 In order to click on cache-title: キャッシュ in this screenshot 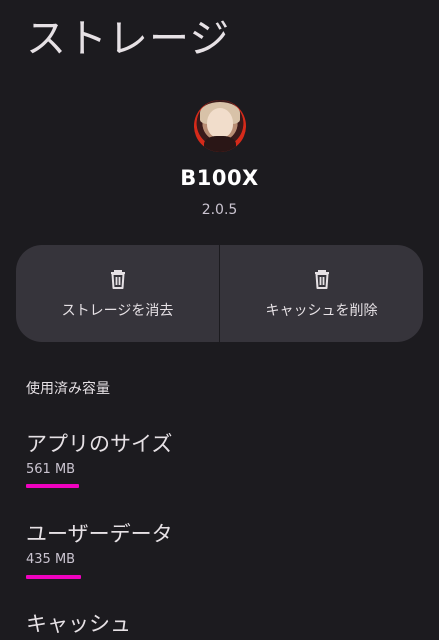, I will do `click(78, 624)`.